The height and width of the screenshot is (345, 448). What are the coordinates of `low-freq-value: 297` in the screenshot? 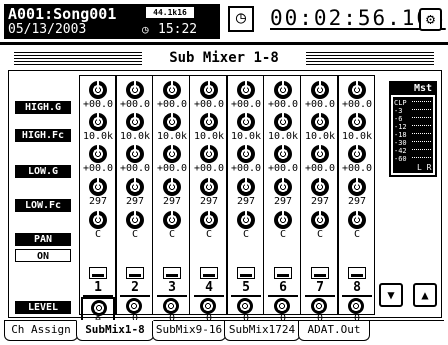 It's located at (283, 201).